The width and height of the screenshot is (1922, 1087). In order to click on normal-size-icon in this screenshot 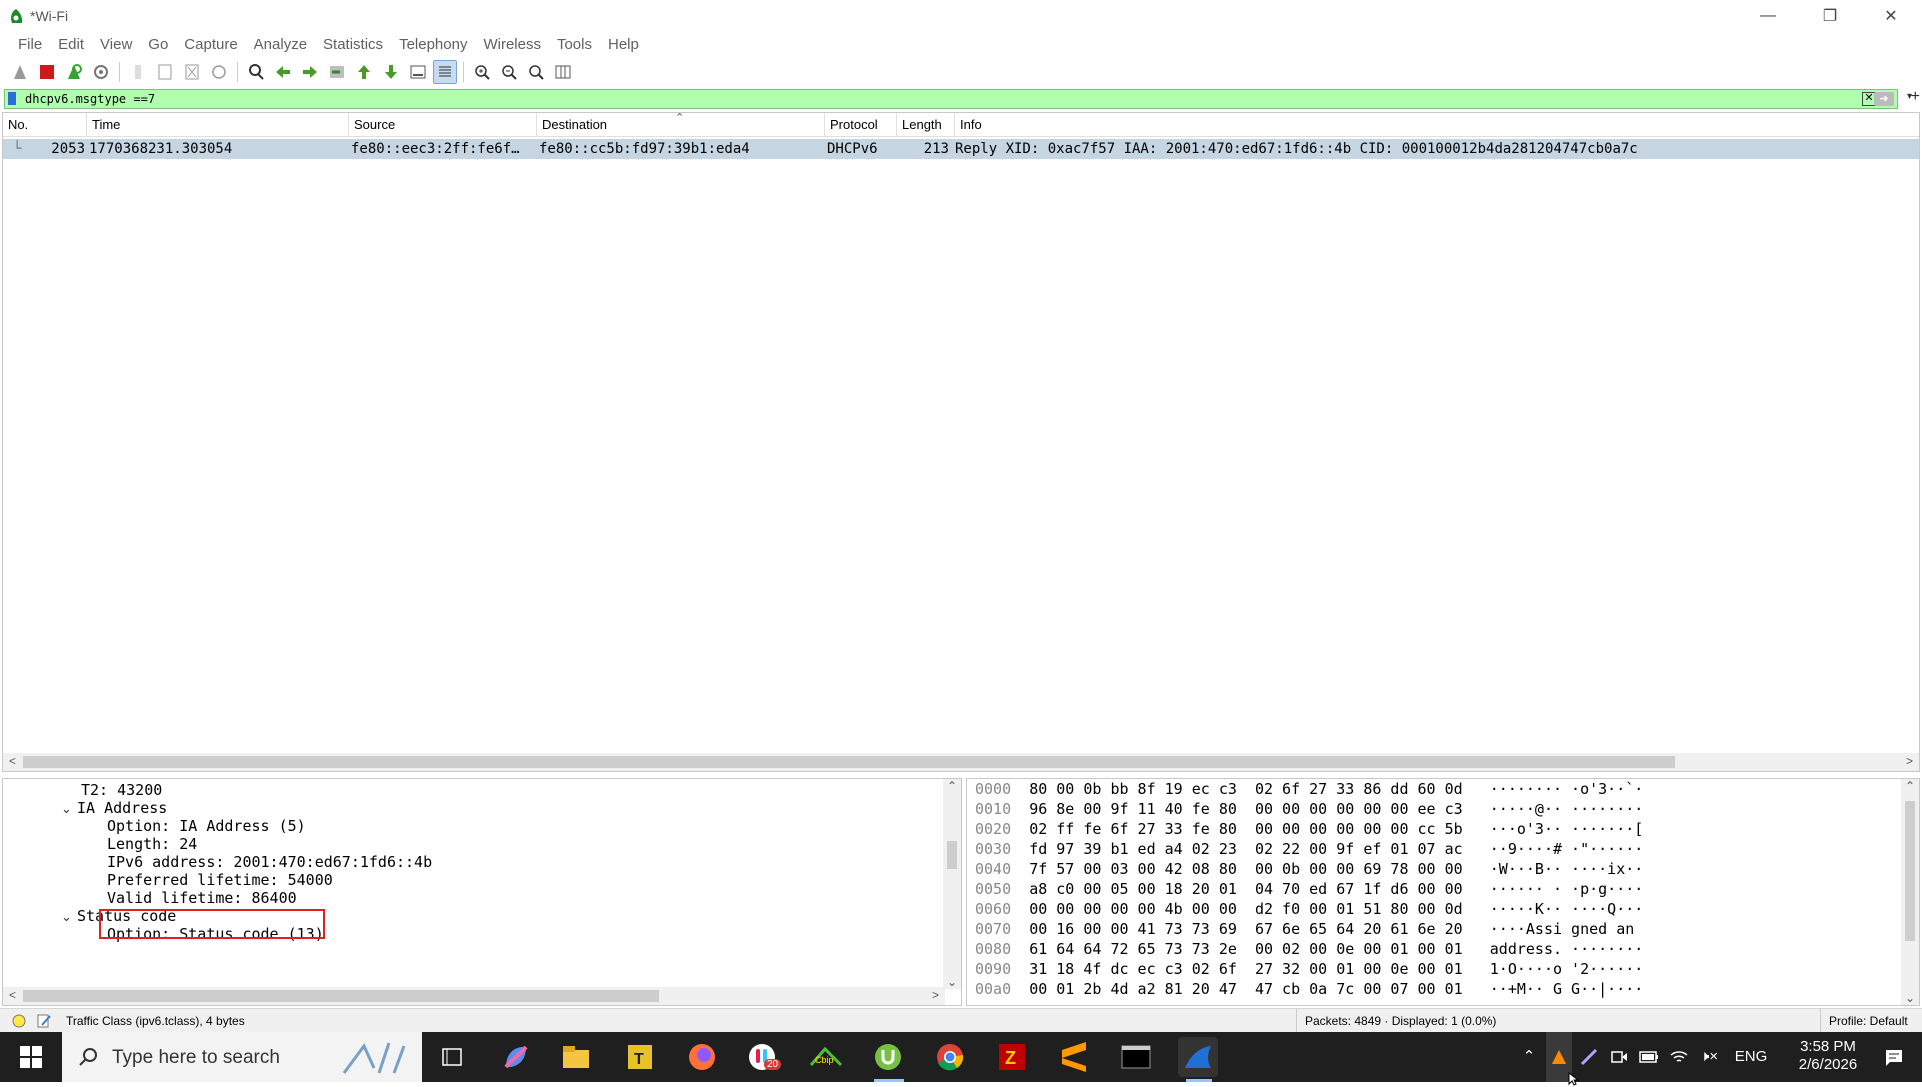, I will do `click(536, 72)`.